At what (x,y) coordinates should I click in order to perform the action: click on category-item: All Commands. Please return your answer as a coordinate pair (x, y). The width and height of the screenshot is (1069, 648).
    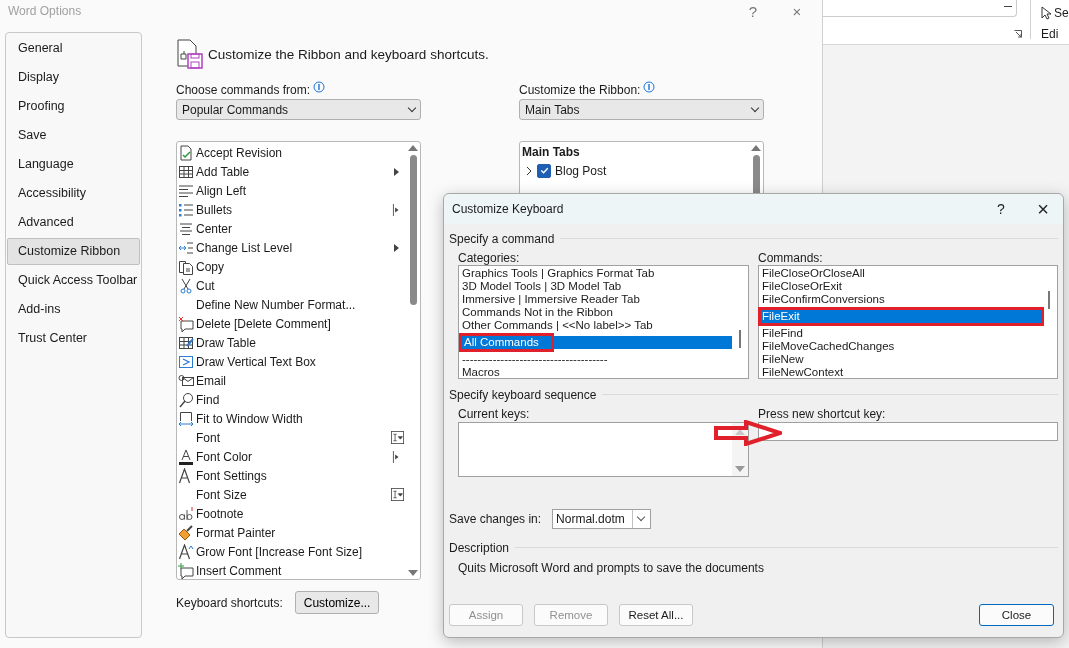
    Looking at the image, I should click on (596, 342).